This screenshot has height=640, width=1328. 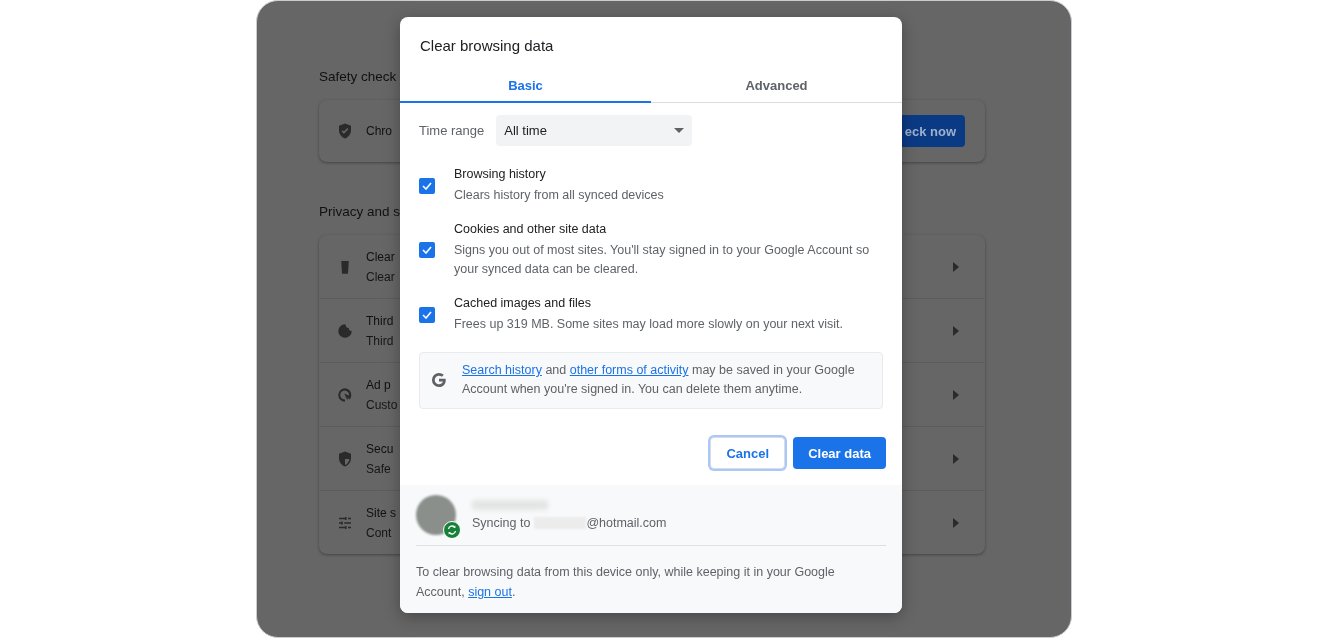 What do you see at coordinates (523, 303) in the screenshot?
I see `option-title: Cached images and files` at bounding box center [523, 303].